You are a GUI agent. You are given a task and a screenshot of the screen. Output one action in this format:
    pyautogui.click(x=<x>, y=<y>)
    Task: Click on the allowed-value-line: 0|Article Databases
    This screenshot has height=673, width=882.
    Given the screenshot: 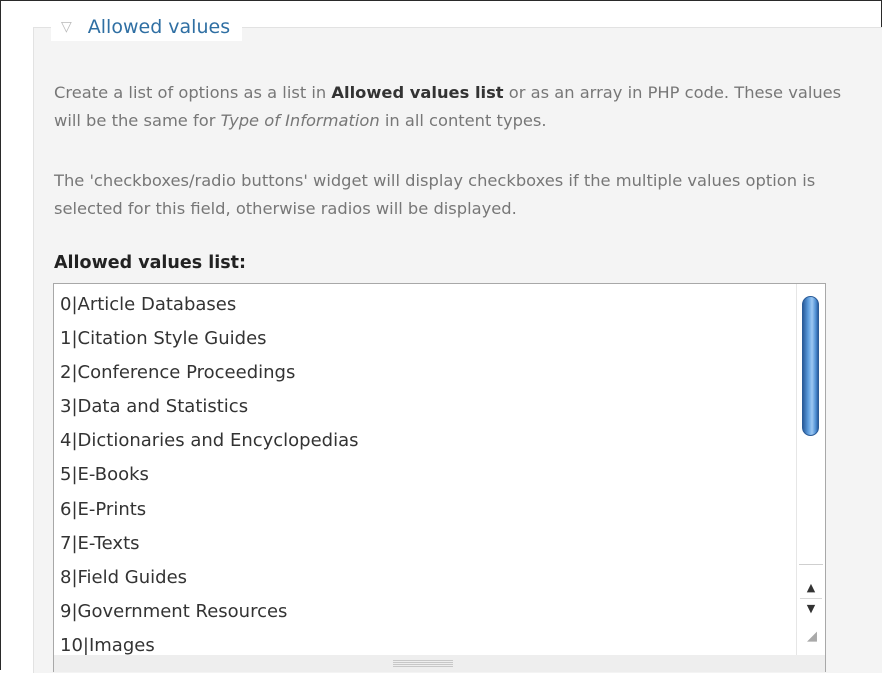 What is the action you would take?
    pyautogui.click(x=209, y=305)
    